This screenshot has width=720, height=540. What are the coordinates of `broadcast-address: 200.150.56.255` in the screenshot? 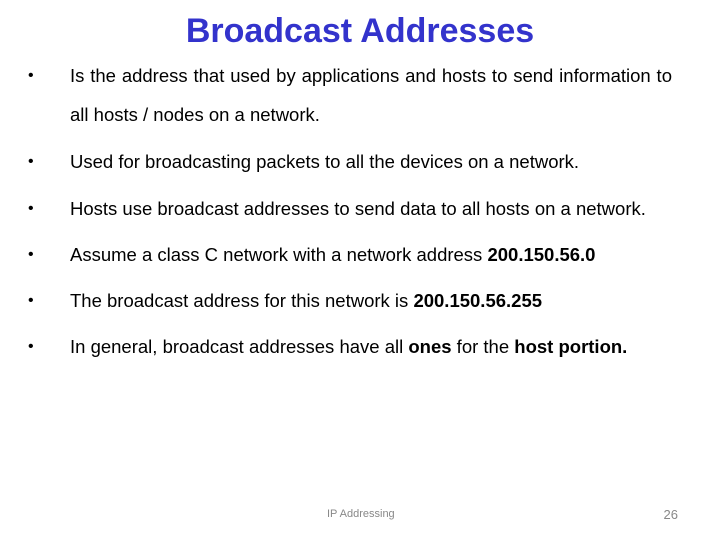 It's located at (478, 300).